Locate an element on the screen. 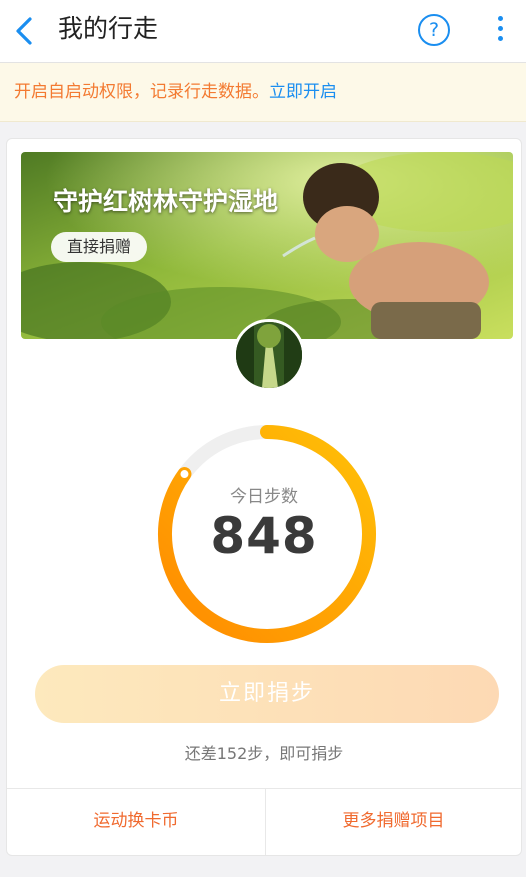  today-steps-label: 今日步数 is located at coordinates (264, 497).